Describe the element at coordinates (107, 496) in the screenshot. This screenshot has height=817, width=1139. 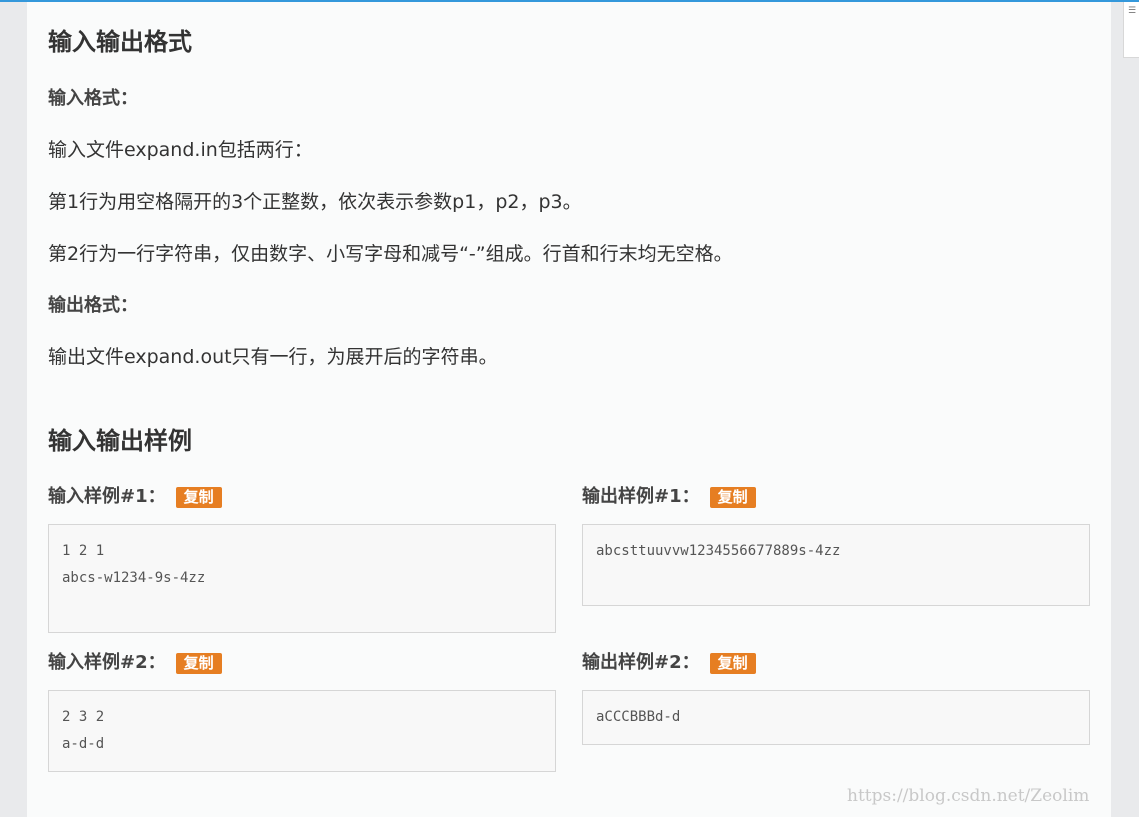
I see `sample-input-title-text: 输入样例#1：` at that location.